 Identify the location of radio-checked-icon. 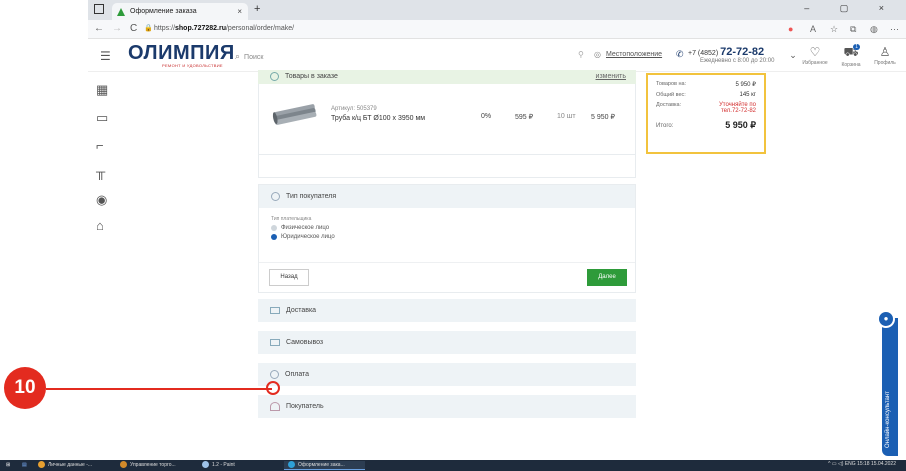
(274, 237).